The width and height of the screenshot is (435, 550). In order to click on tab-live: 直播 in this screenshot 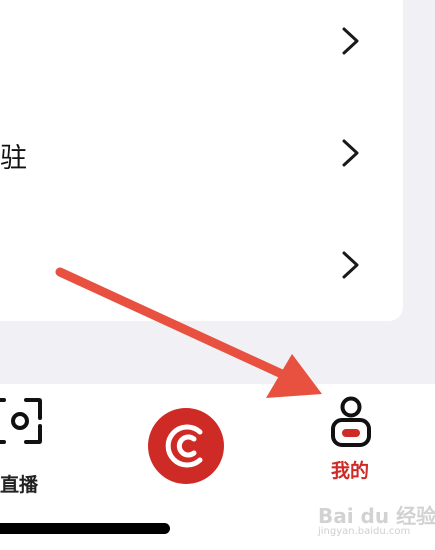, I will do `click(28, 447)`.